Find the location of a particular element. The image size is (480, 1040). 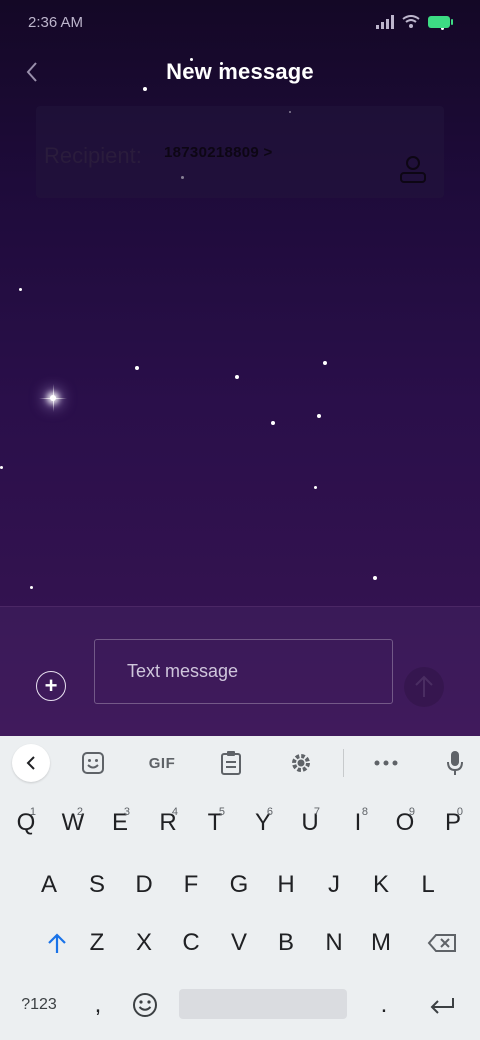

star-flare is located at coordinates (53, 398).